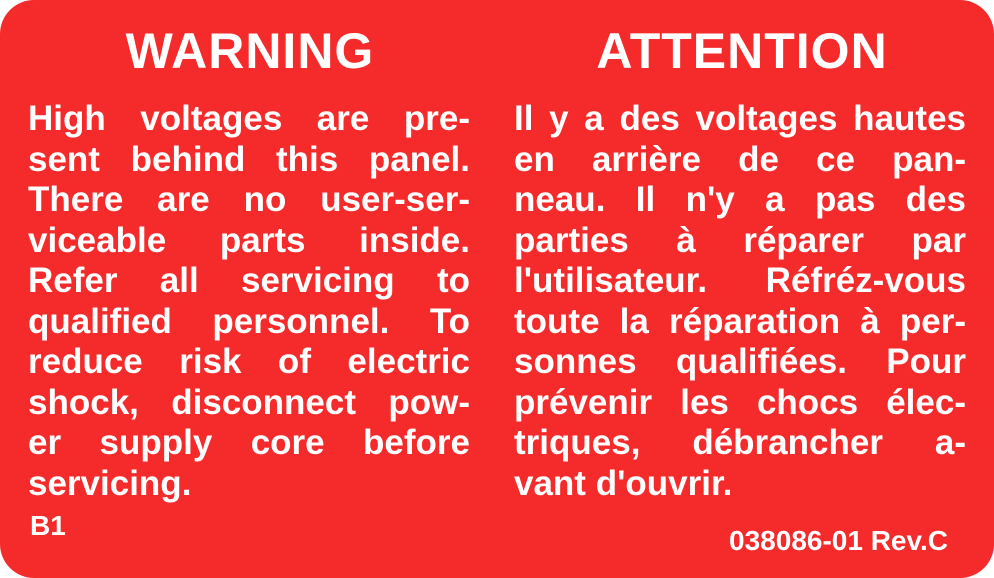 This screenshot has width=994, height=578. Describe the element at coordinates (110, 483) in the screenshot. I see `warning-line: servicing.` at that location.